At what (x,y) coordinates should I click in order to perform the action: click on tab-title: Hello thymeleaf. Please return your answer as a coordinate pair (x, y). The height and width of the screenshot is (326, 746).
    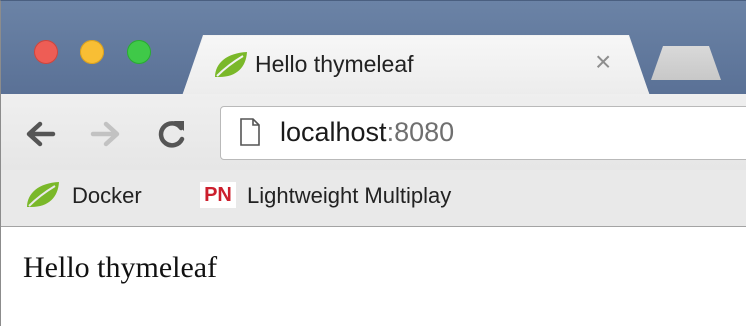
    Looking at the image, I should click on (334, 64).